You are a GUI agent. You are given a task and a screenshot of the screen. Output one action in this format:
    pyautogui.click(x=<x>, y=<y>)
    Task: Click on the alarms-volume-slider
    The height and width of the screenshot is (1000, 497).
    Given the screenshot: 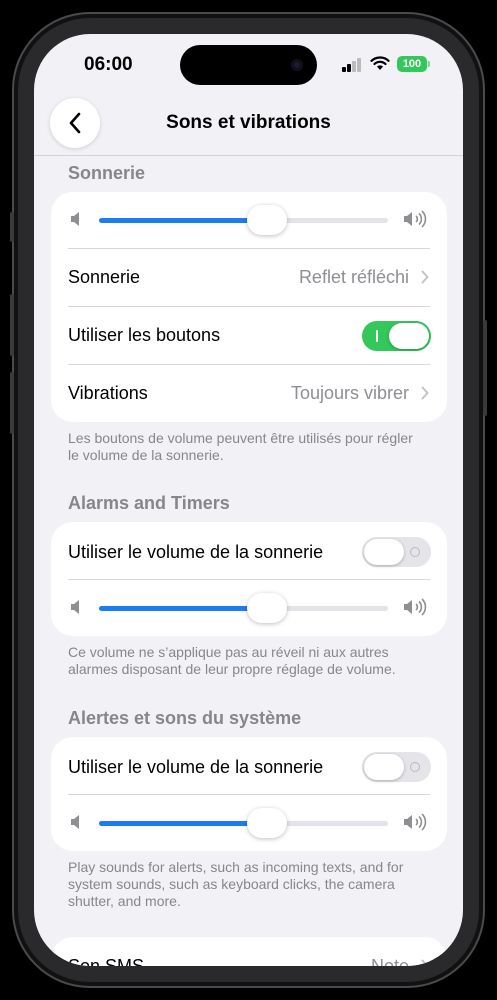 What is the action you would take?
    pyautogui.click(x=249, y=608)
    